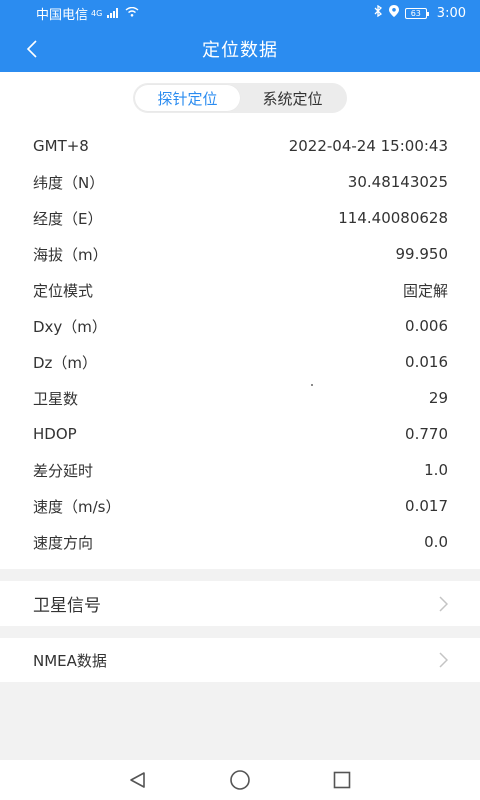 The width and height of the screenshot is (480, 800). I want to click on row-value: 0.0, so click(436, 542).